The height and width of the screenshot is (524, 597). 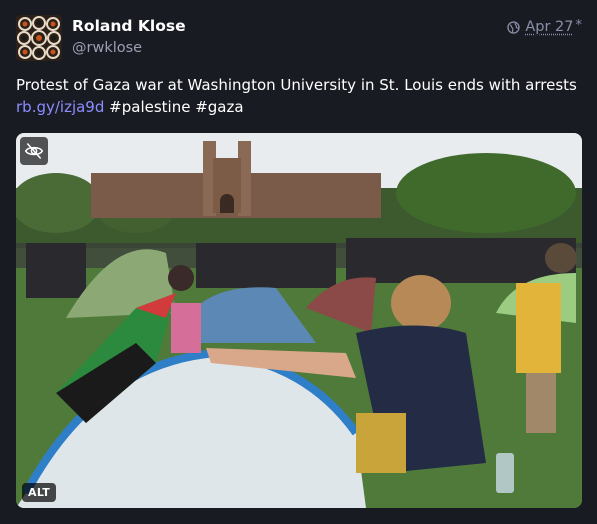 I want to click on hide-media-button, so click(x=34, y=151).